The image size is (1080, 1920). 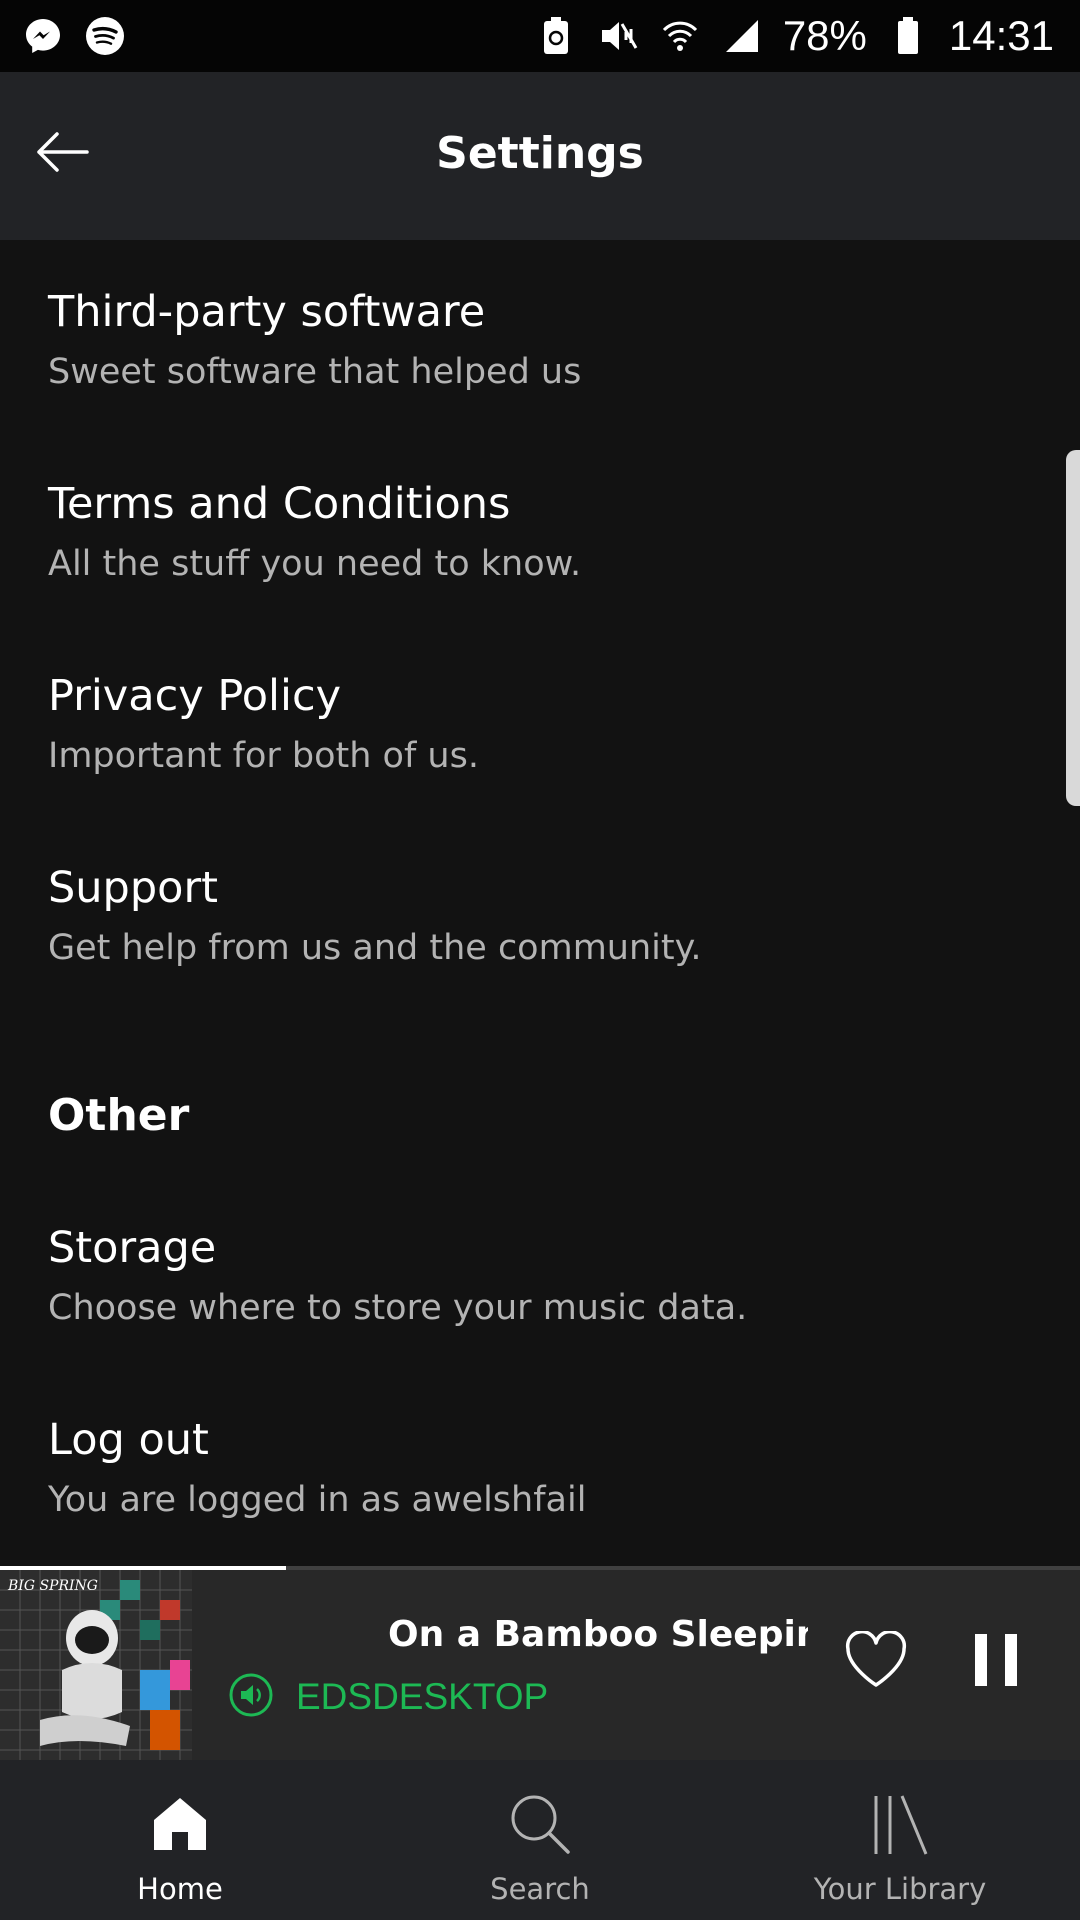 I want to click on wifi-icon, so click(x=680, y=36).